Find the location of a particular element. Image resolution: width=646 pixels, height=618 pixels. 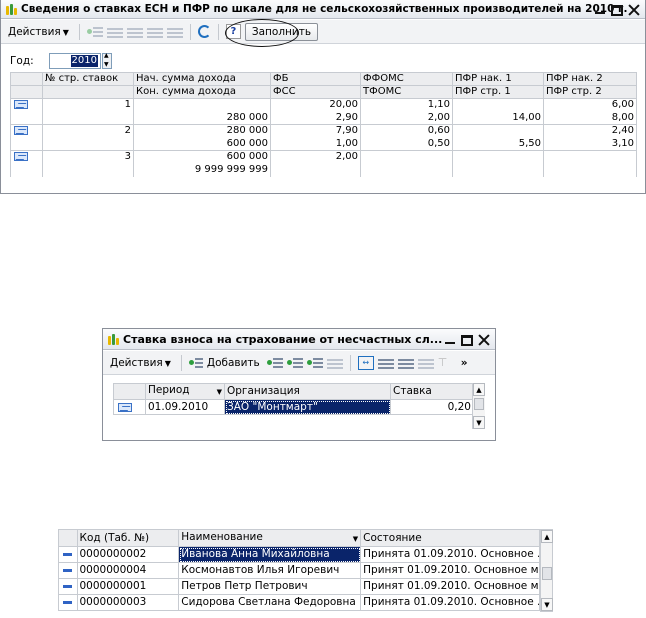

header-period: Период ▼ is located at coordinates (185, 391).